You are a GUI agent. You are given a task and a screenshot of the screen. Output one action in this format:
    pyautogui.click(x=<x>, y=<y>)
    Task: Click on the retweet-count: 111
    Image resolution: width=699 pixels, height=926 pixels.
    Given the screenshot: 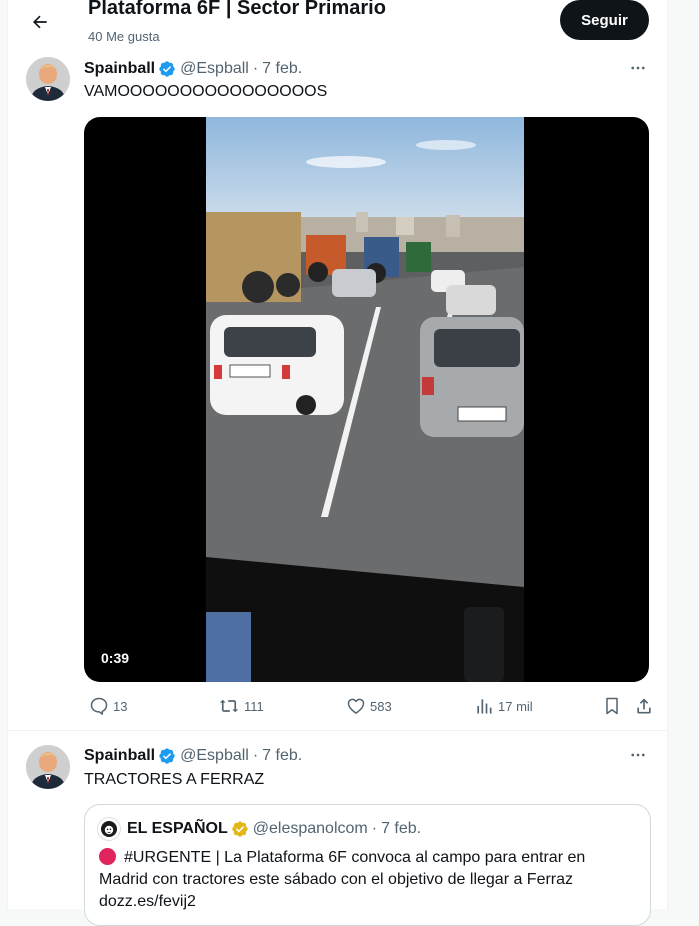 What is the action you would take?
    pyautogui.click(x=254, y=706)
    